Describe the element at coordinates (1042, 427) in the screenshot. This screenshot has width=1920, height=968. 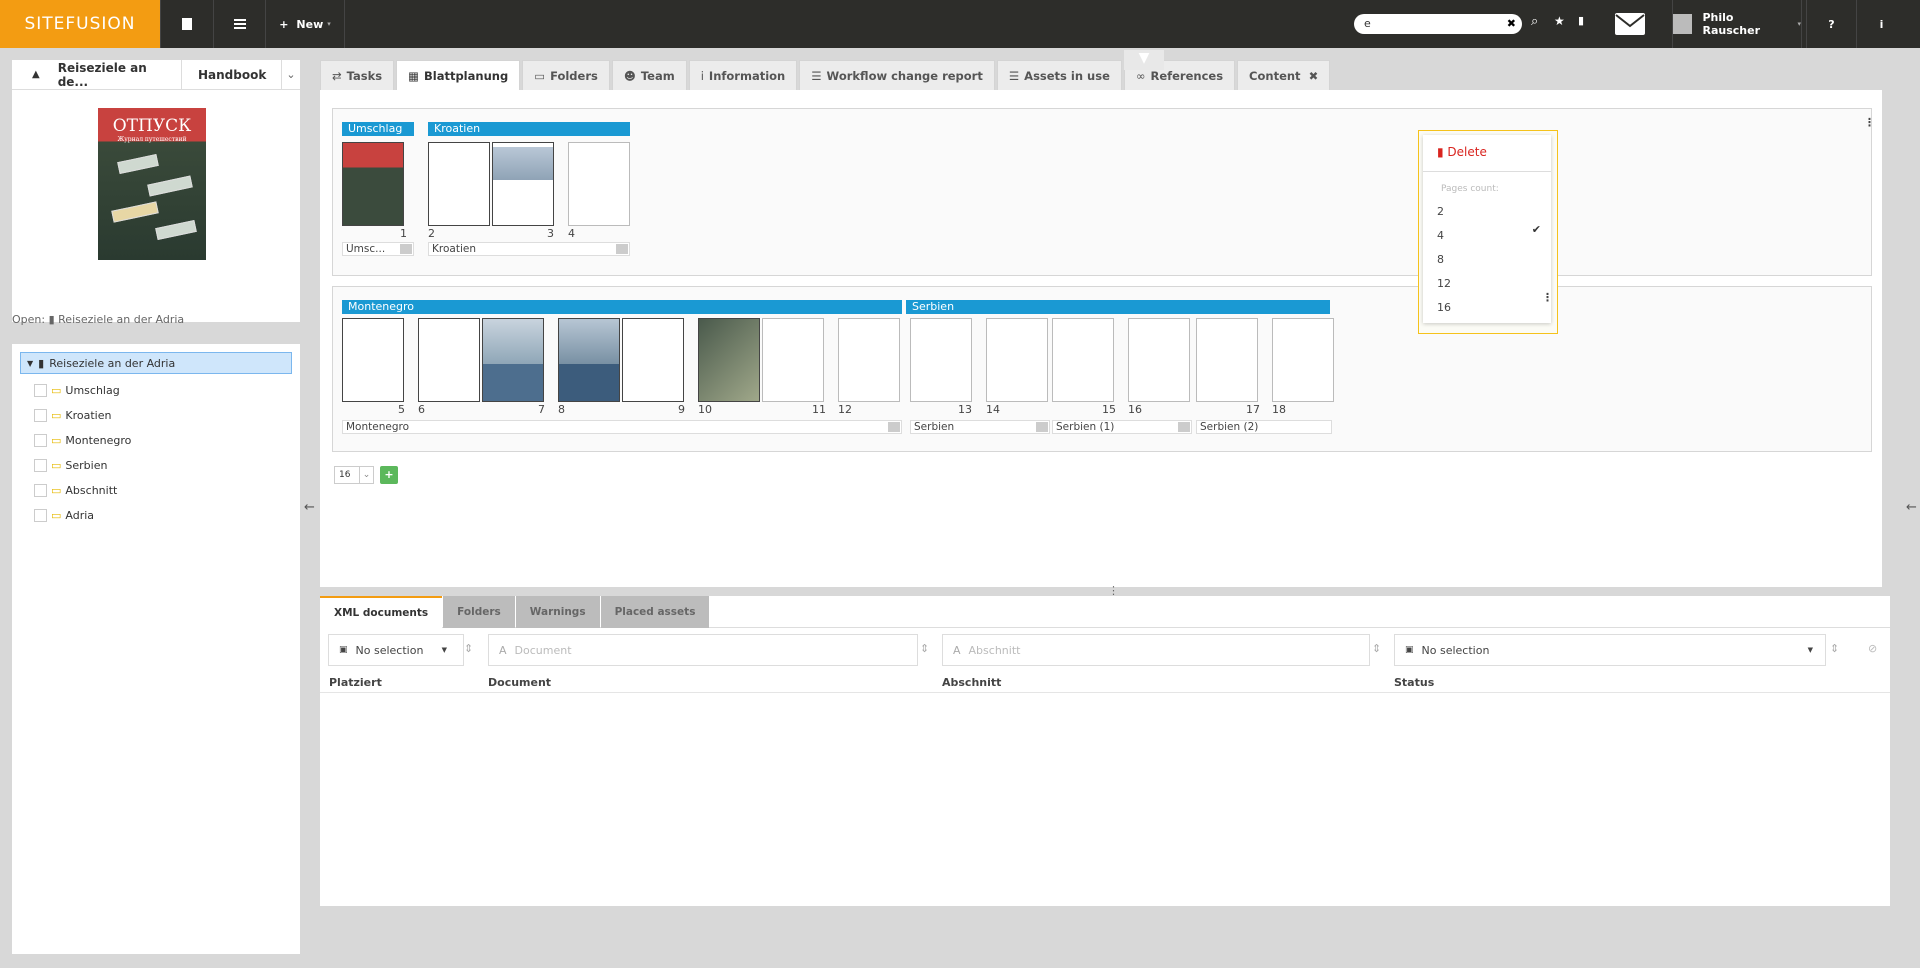
I see `image-icon` at that location.